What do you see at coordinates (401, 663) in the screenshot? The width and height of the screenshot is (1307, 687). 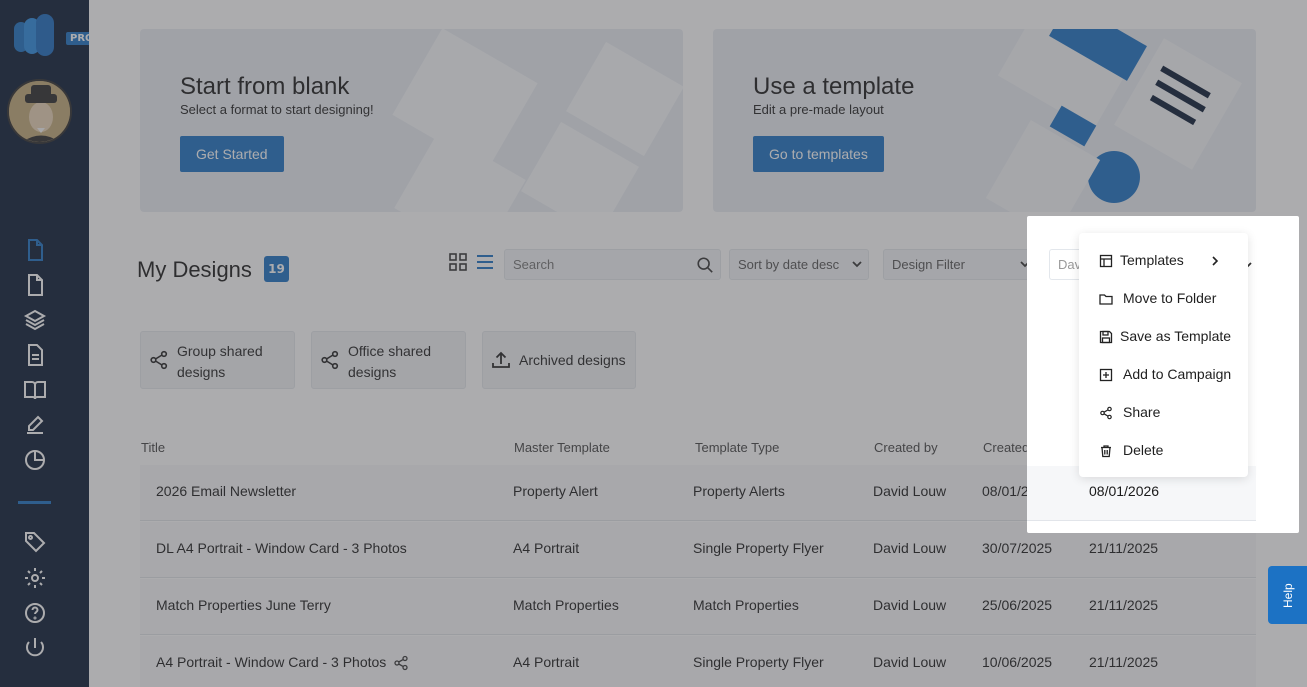 I see `shared-icon` at bounding box center [401, 663].